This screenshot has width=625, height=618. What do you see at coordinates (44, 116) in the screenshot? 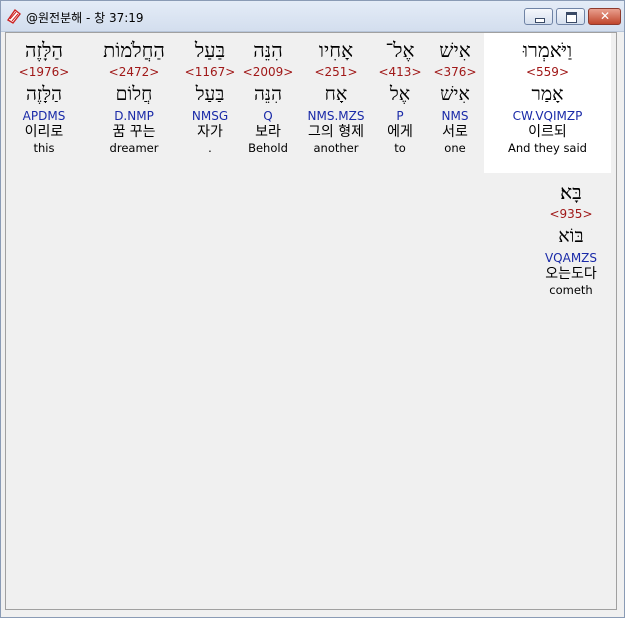
I see `parsing-code: APDMS` at bounding box center [44, 116].